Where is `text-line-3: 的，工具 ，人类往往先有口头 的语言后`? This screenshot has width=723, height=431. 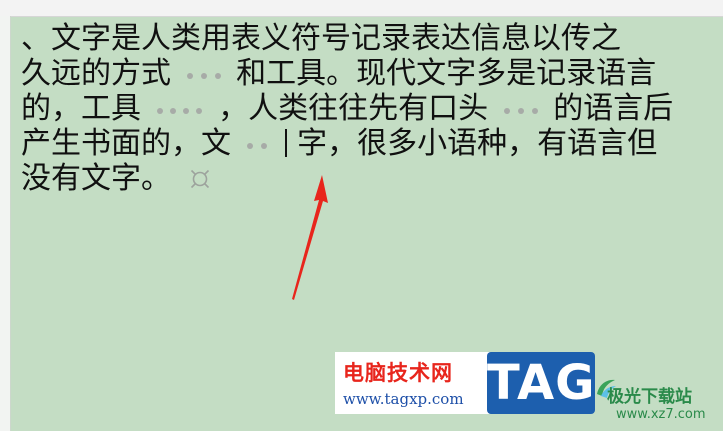
text-line-3: 的，工具 ，人类往往先有口头 的语言后 is located at coordinates (372, 108).